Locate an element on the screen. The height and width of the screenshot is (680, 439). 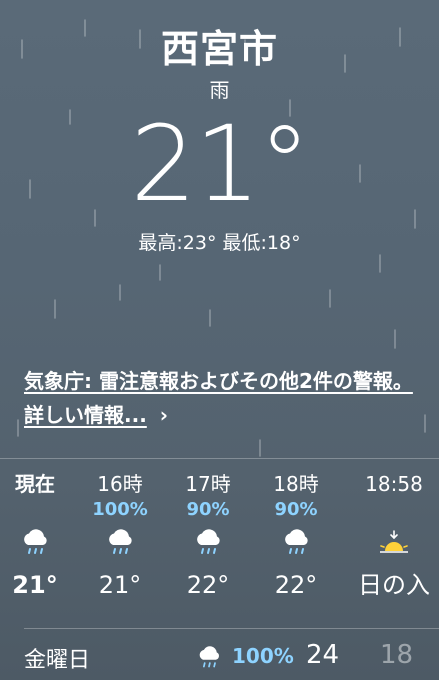
hourly-temp: 日の入 is located at coordinates (394, 585).